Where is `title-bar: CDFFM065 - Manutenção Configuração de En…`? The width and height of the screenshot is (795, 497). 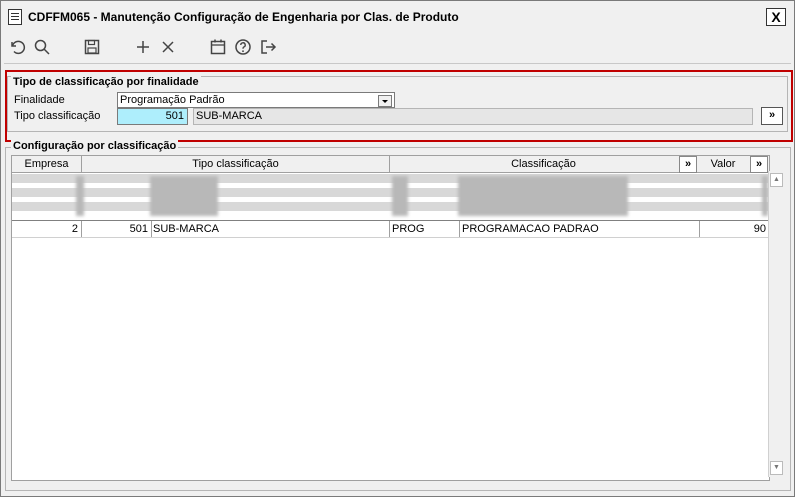
title-bar: CDFFM065 - Manutenção Configuração de En… is located at coordinates (397, 16).